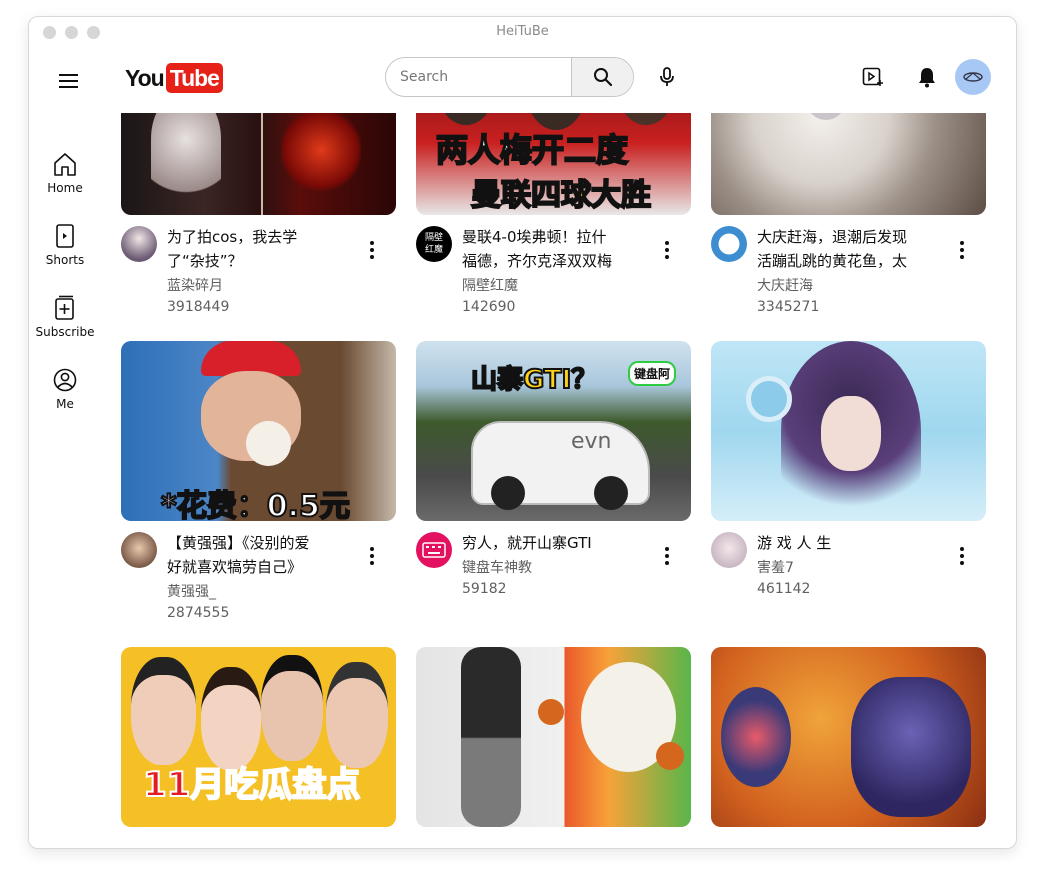  Describe the element at coordinates (191, 591) in the screenshot. I see `channel-name: 黄强强_` at that location.